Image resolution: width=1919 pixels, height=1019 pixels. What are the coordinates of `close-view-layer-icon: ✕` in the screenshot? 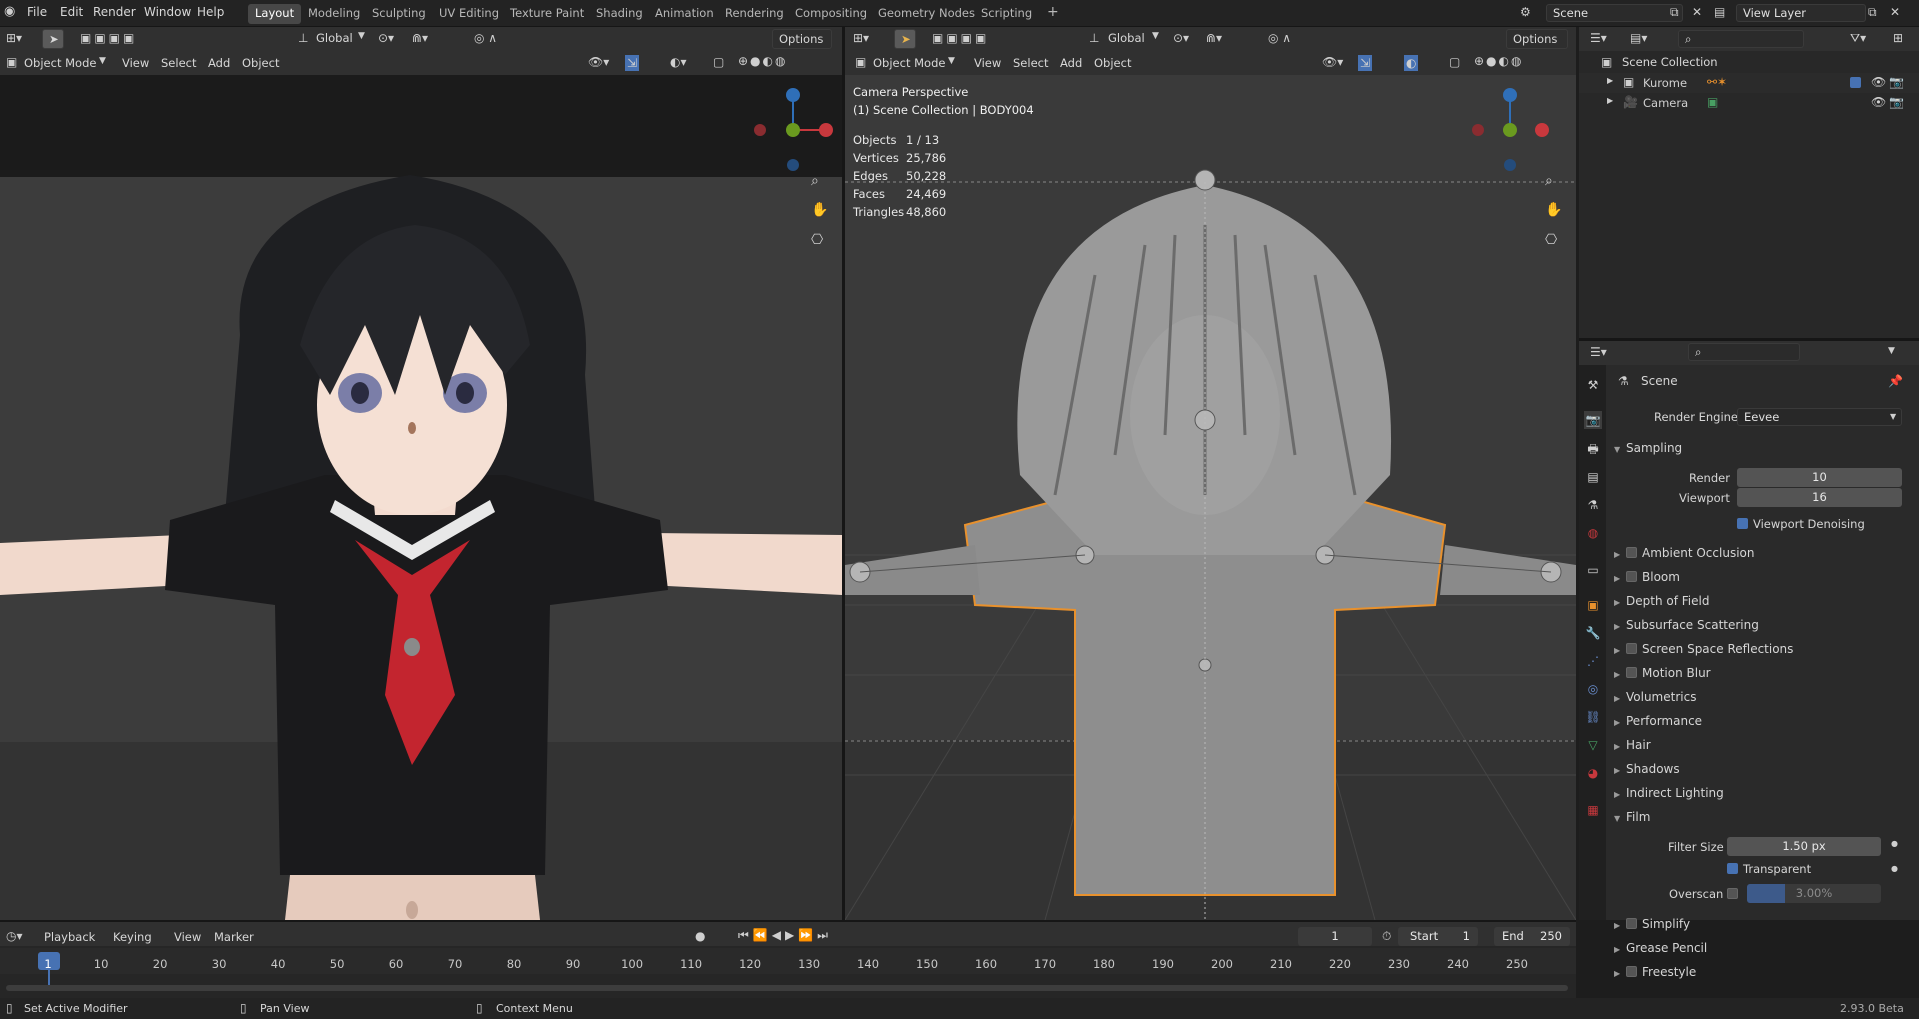 It's located at (1895, 12).